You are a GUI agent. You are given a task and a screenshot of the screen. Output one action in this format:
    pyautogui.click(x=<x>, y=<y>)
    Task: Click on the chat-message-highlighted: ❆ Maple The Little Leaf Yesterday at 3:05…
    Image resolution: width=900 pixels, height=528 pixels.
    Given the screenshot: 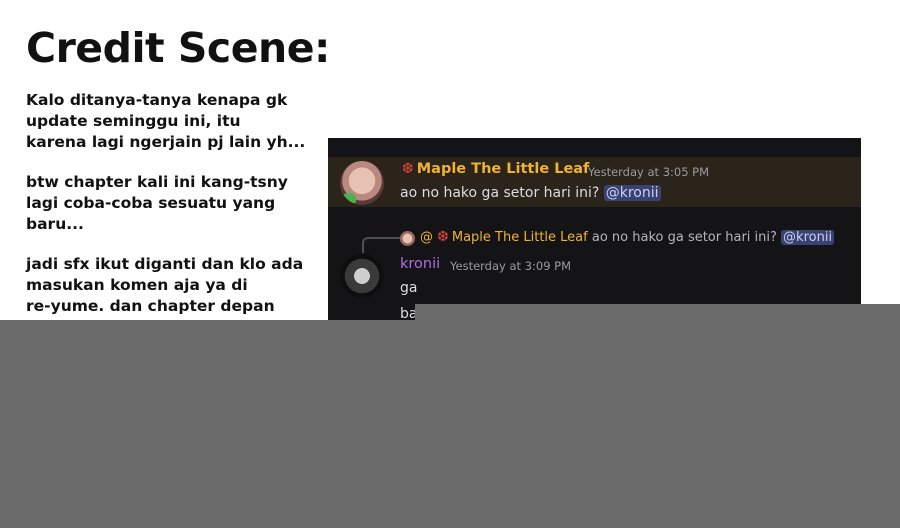 What is the action you would take?
    pyautogui.click(x=594, y=182)
    